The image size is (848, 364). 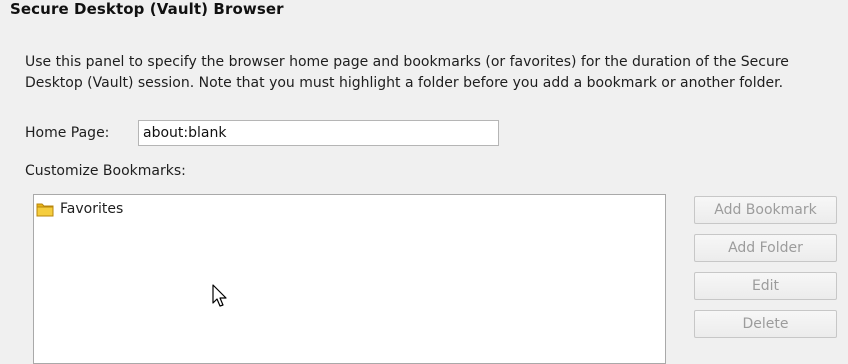 I want to click on edit-button: Edit, so click(x=765, y=286).